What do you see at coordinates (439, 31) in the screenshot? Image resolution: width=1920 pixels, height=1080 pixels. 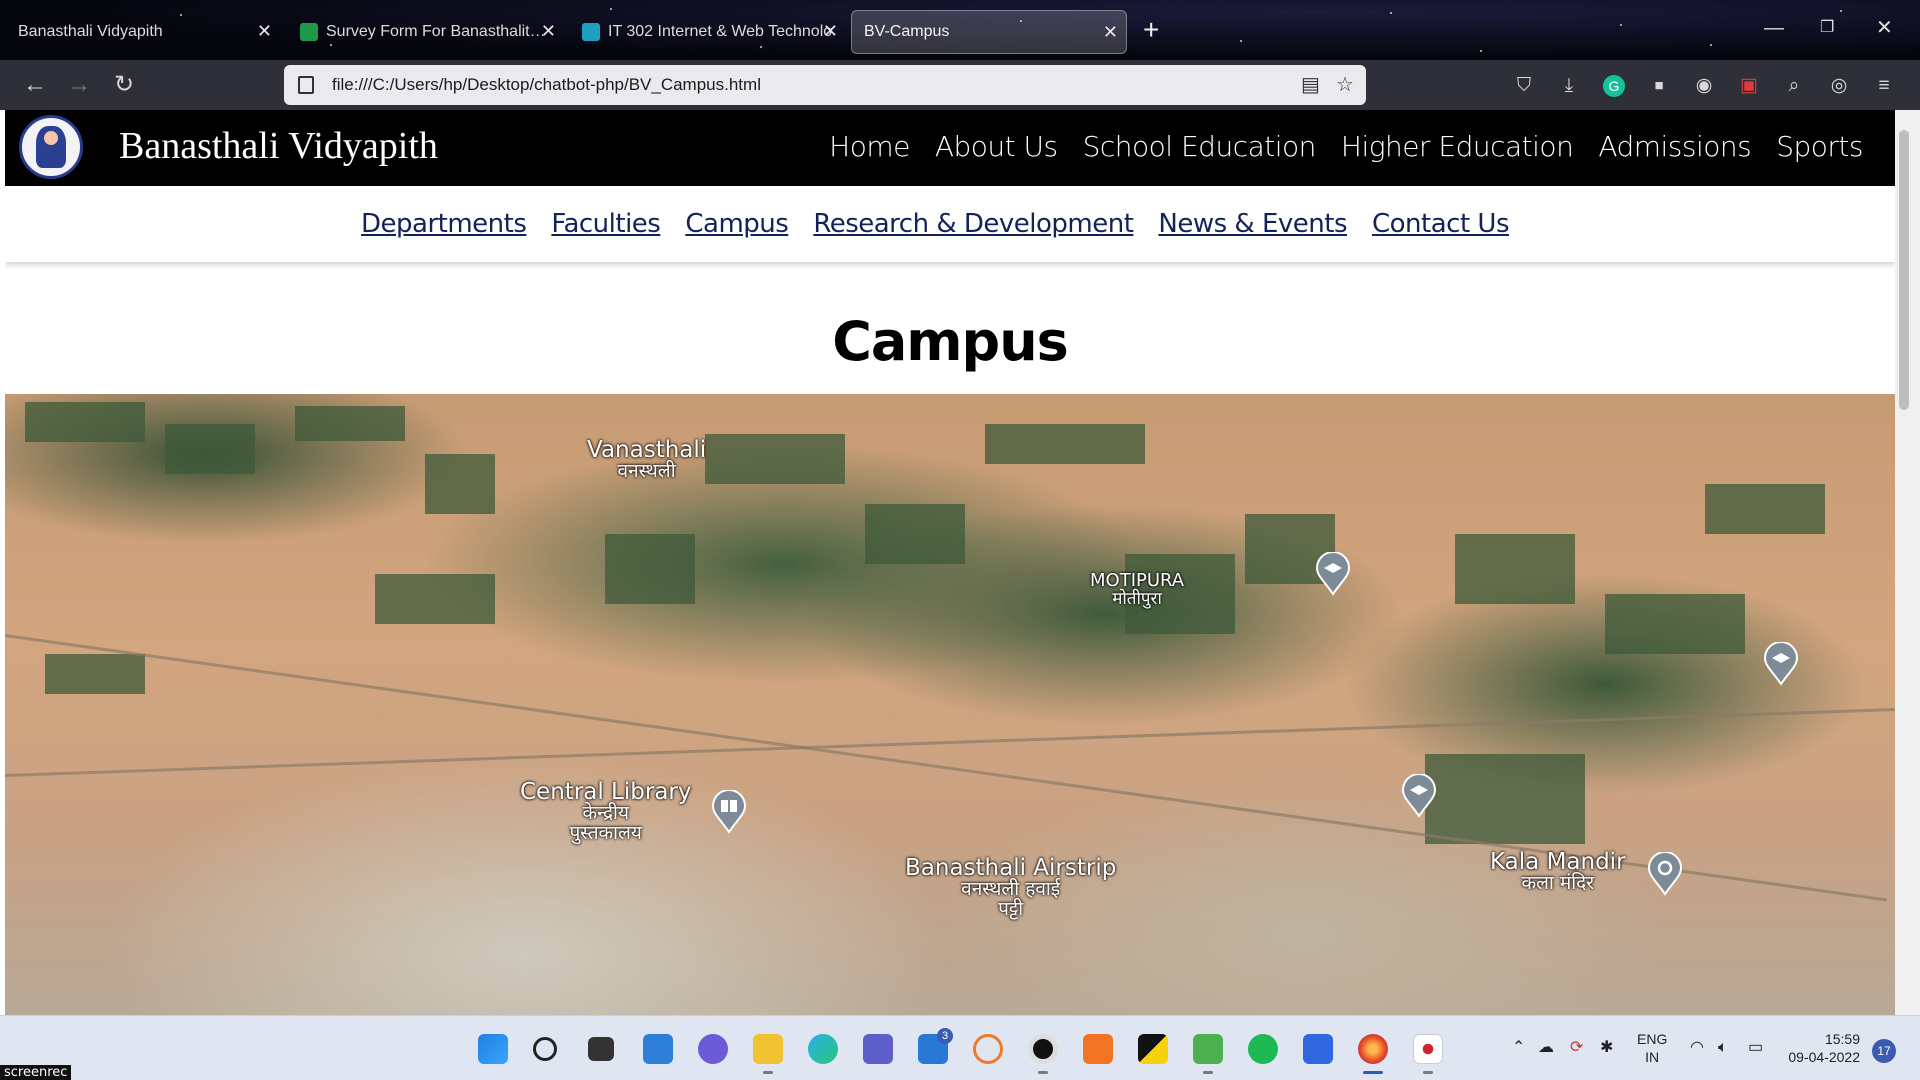 I see `tab-title: Survey Form For Banasthalites (` at bounding box center [439, 31].